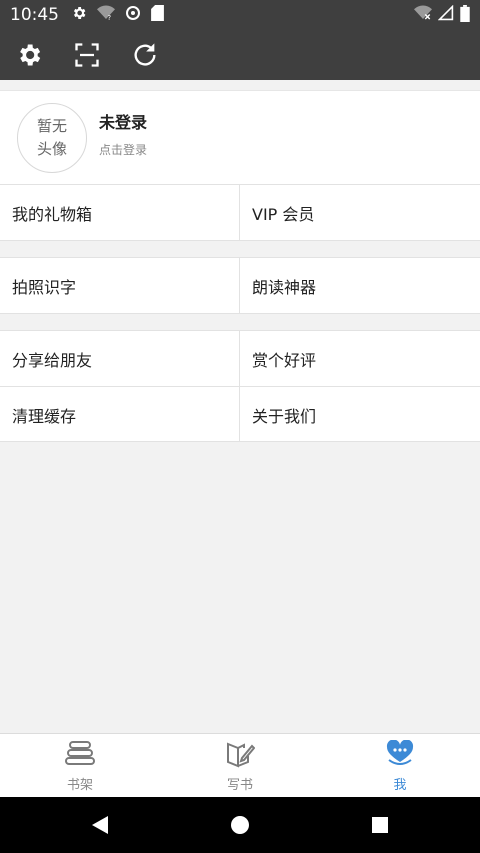 Image resolution: width=480 pixels, height=853 pixels. What do you see at coordinates (360, 414) in the screenshot?
I see `about-item: 关于我们` at bounding box center [360, 414].